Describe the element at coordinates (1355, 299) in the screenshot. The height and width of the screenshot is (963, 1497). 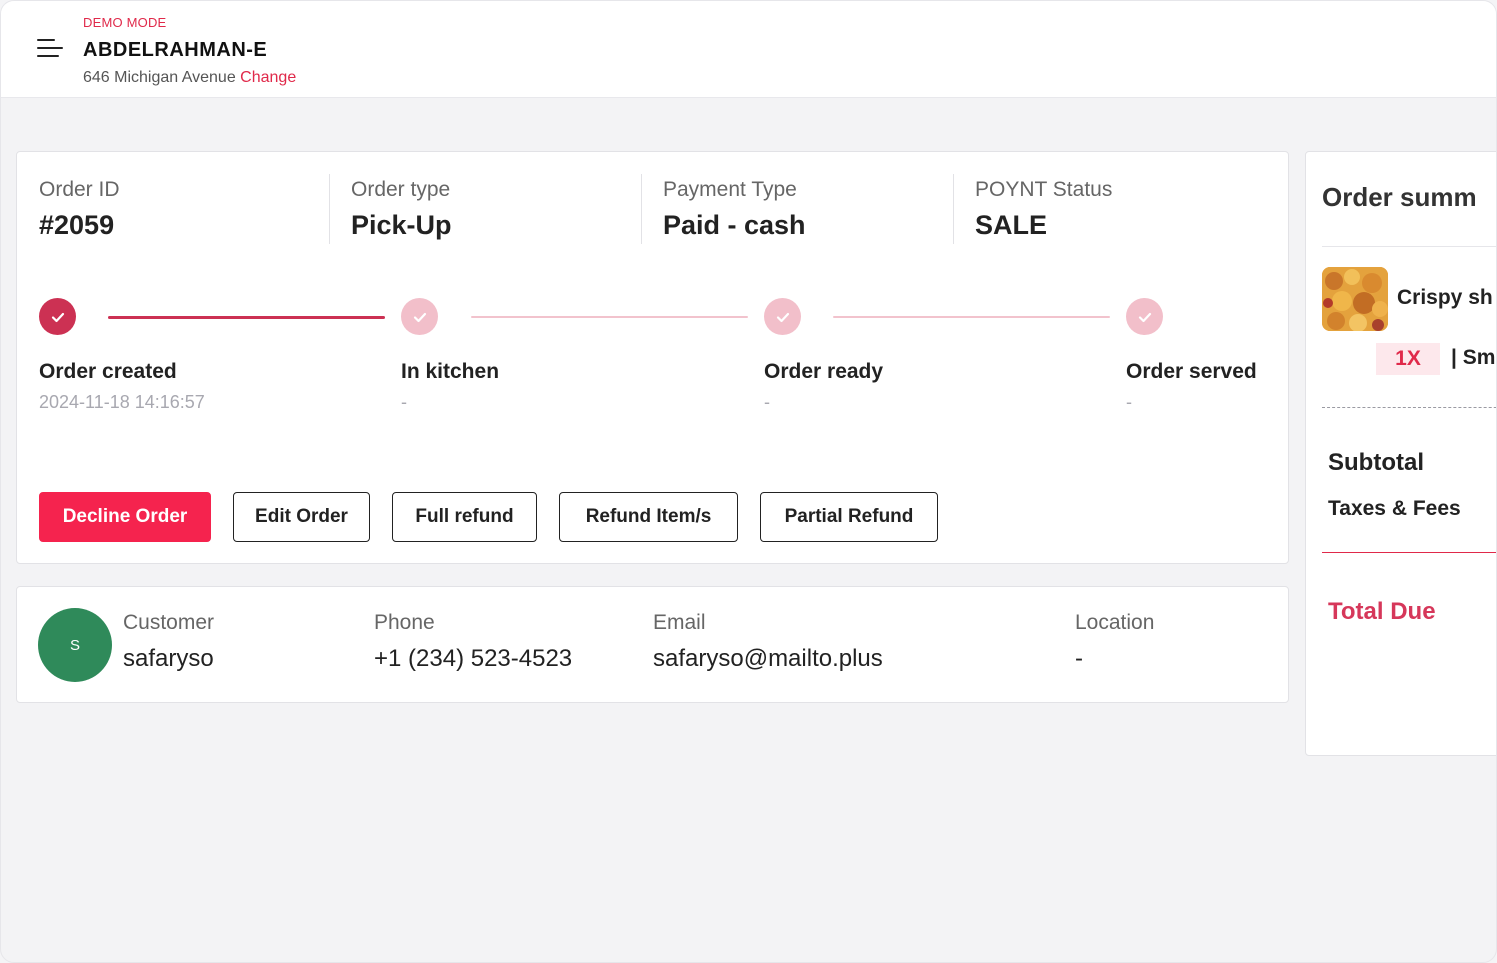
I see `item-thumbnail` at that location.